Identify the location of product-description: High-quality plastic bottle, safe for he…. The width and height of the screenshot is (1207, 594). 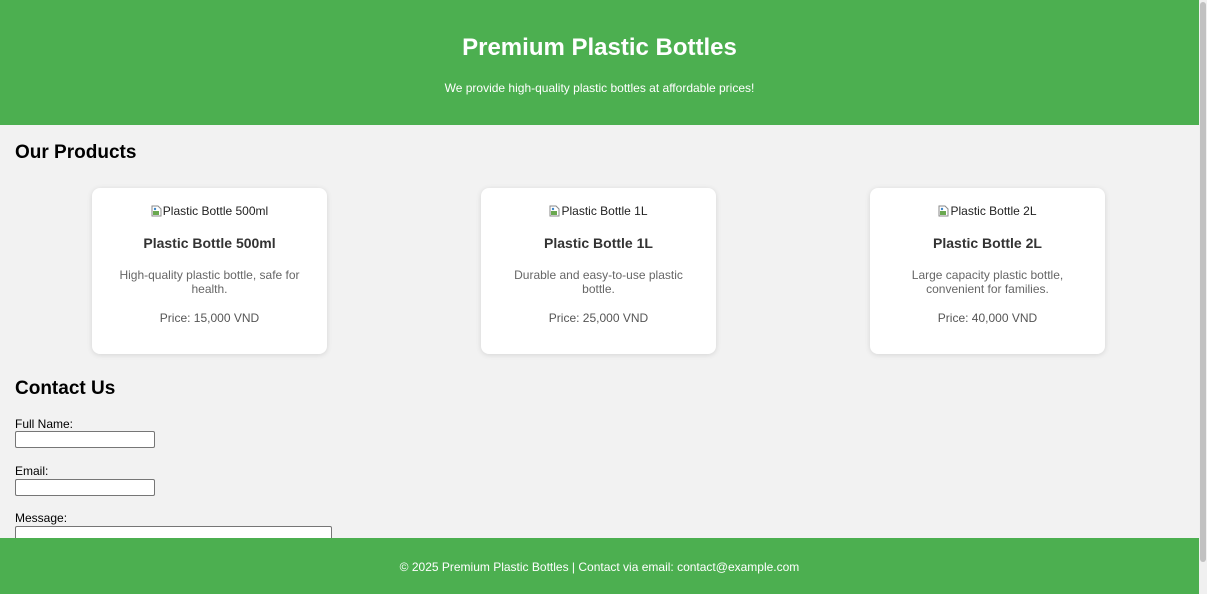
(209, 282).